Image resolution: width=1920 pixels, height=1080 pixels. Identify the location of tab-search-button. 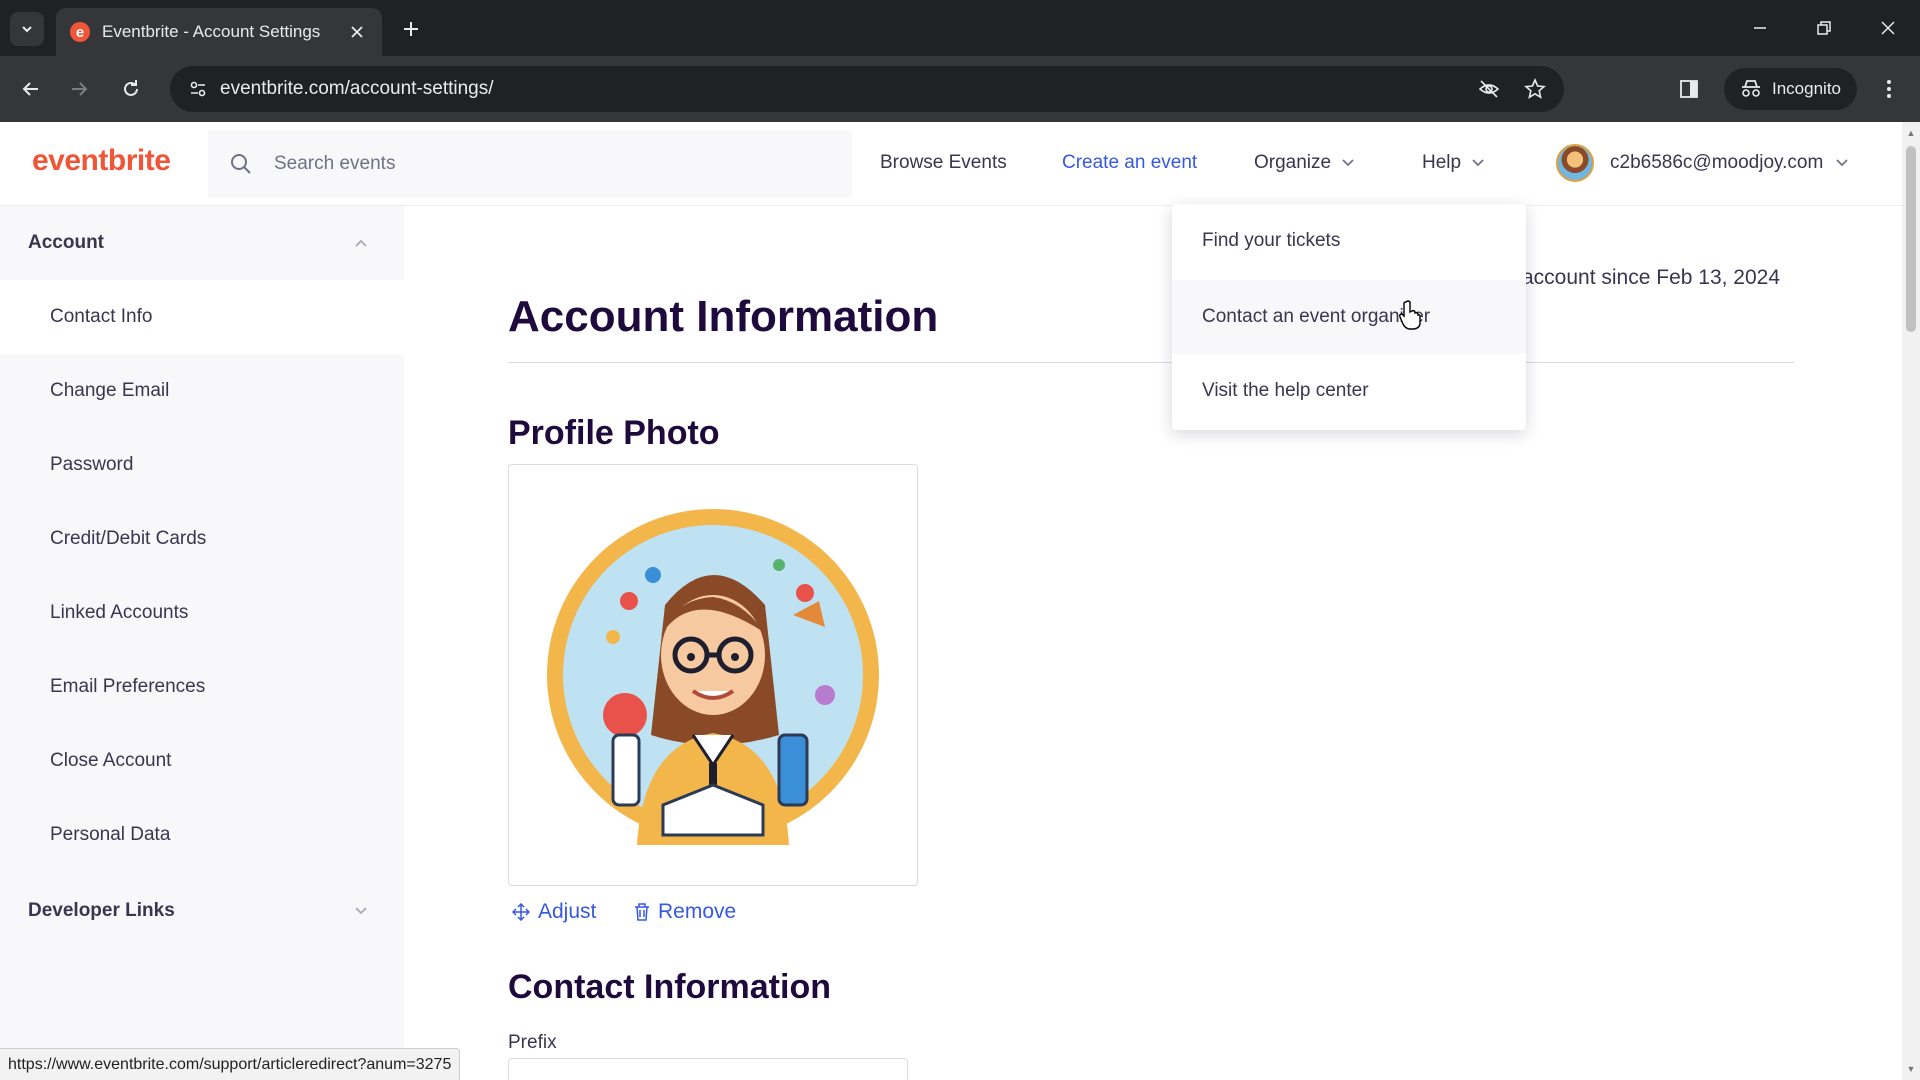
(27, 29).